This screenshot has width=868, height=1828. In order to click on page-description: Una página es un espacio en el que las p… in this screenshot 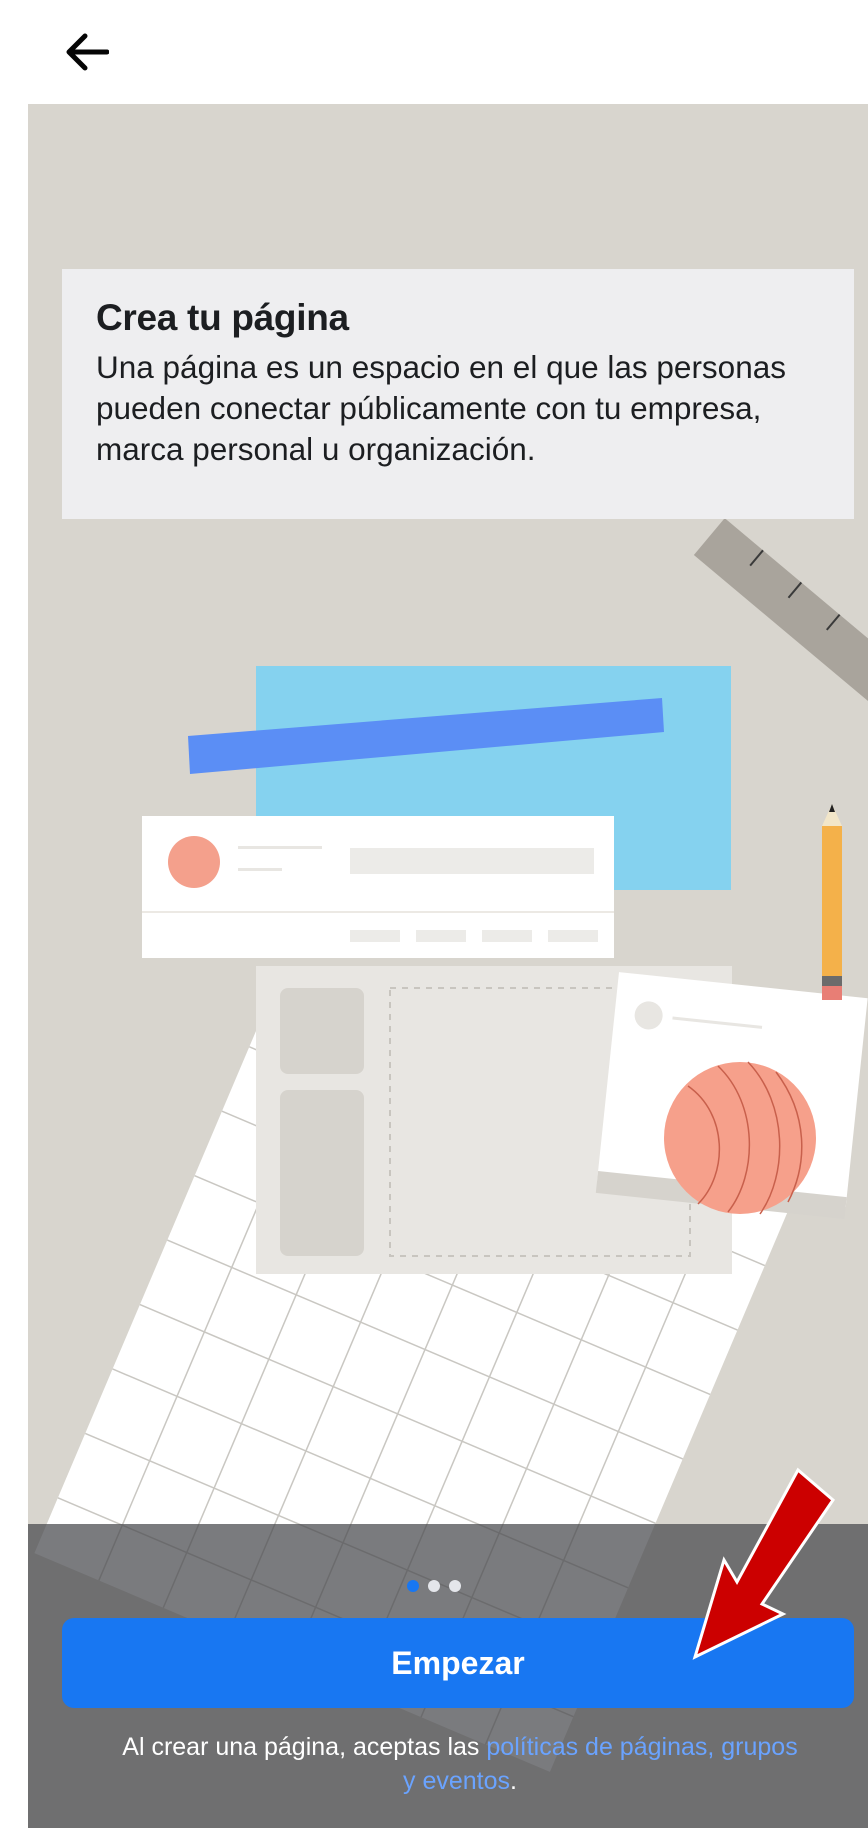, I will do `click(441, 408)`.